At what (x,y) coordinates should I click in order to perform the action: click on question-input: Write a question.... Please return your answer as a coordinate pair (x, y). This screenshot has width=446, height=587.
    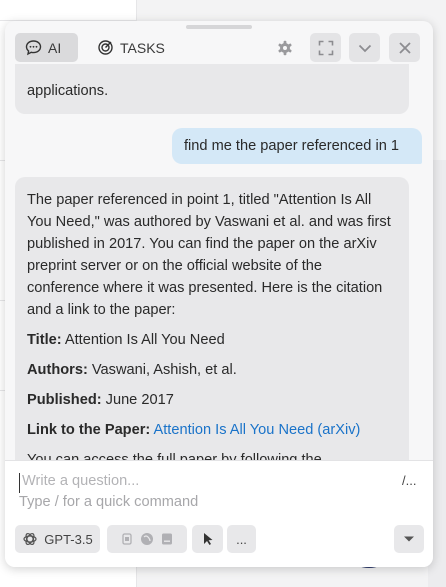
    Looking at the image, I should click on (204, 483).